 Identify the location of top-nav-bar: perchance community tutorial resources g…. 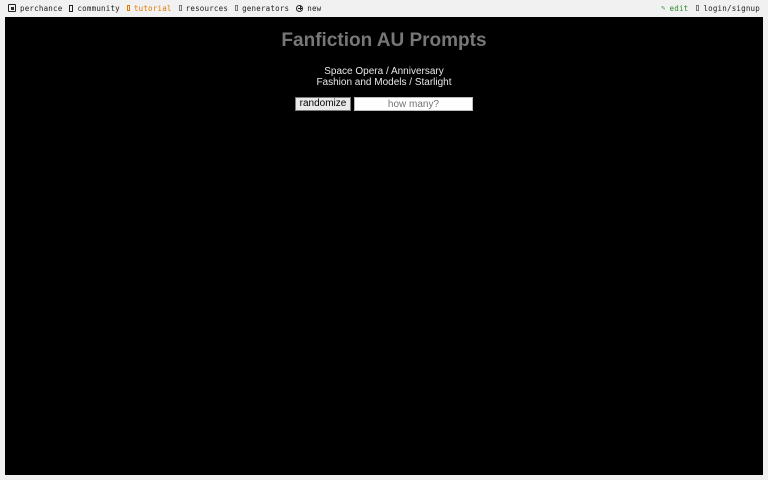
(384, 8).